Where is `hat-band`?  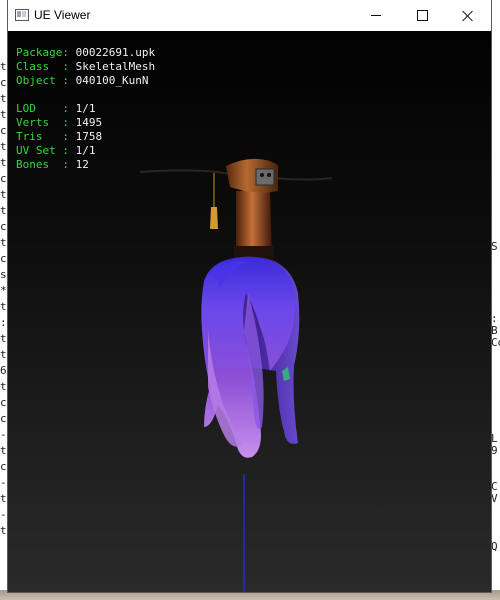
hat-band is located at coordinates (254, 252).